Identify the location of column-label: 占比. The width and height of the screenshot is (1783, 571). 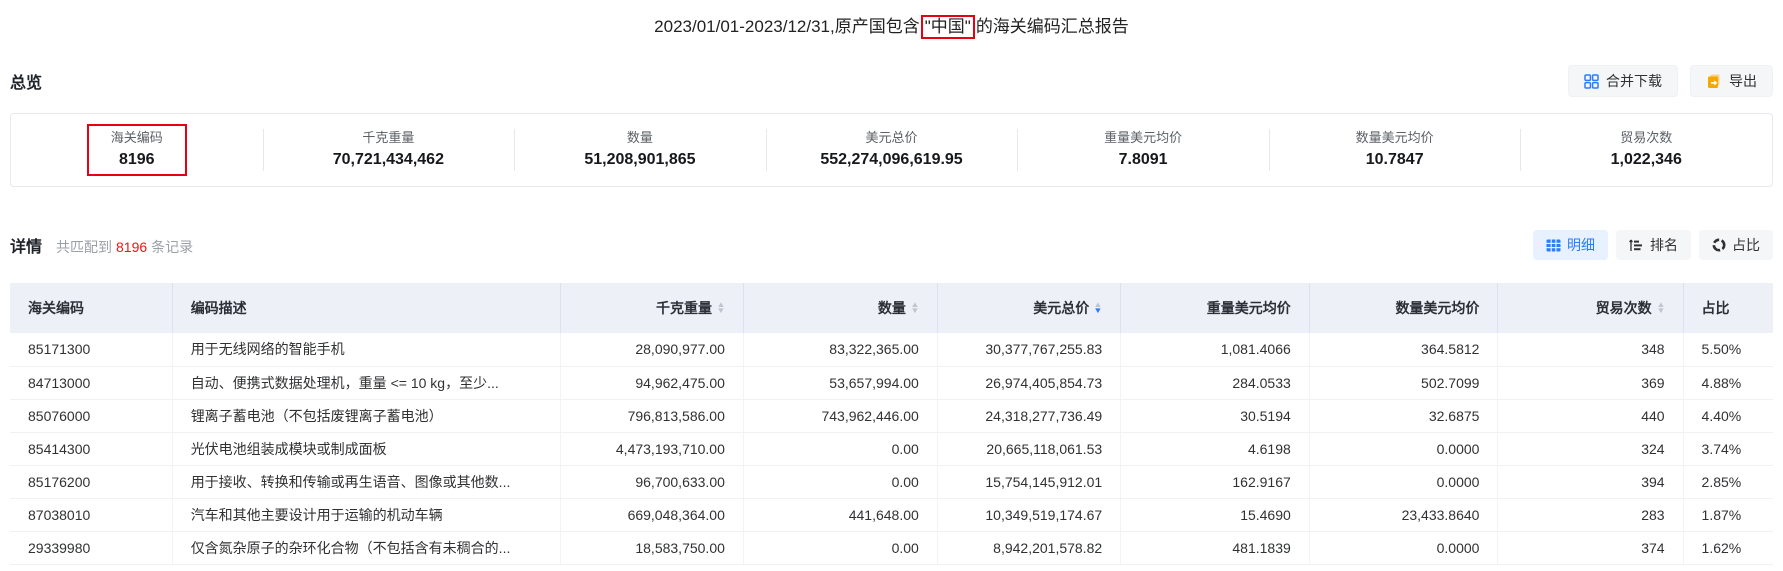
(1715, 308).